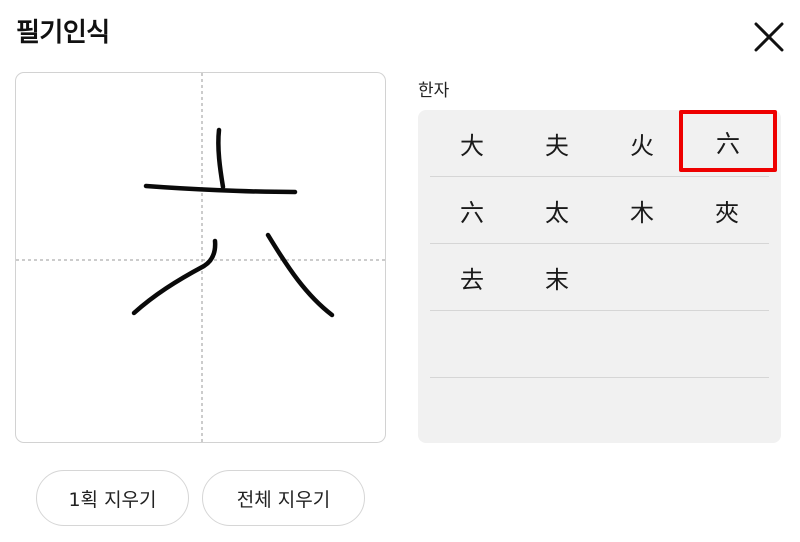  What do you see at coordinates (557, 277) in the screenshot?
I see `candidate-char: 末` at bounding box center [557, 277].